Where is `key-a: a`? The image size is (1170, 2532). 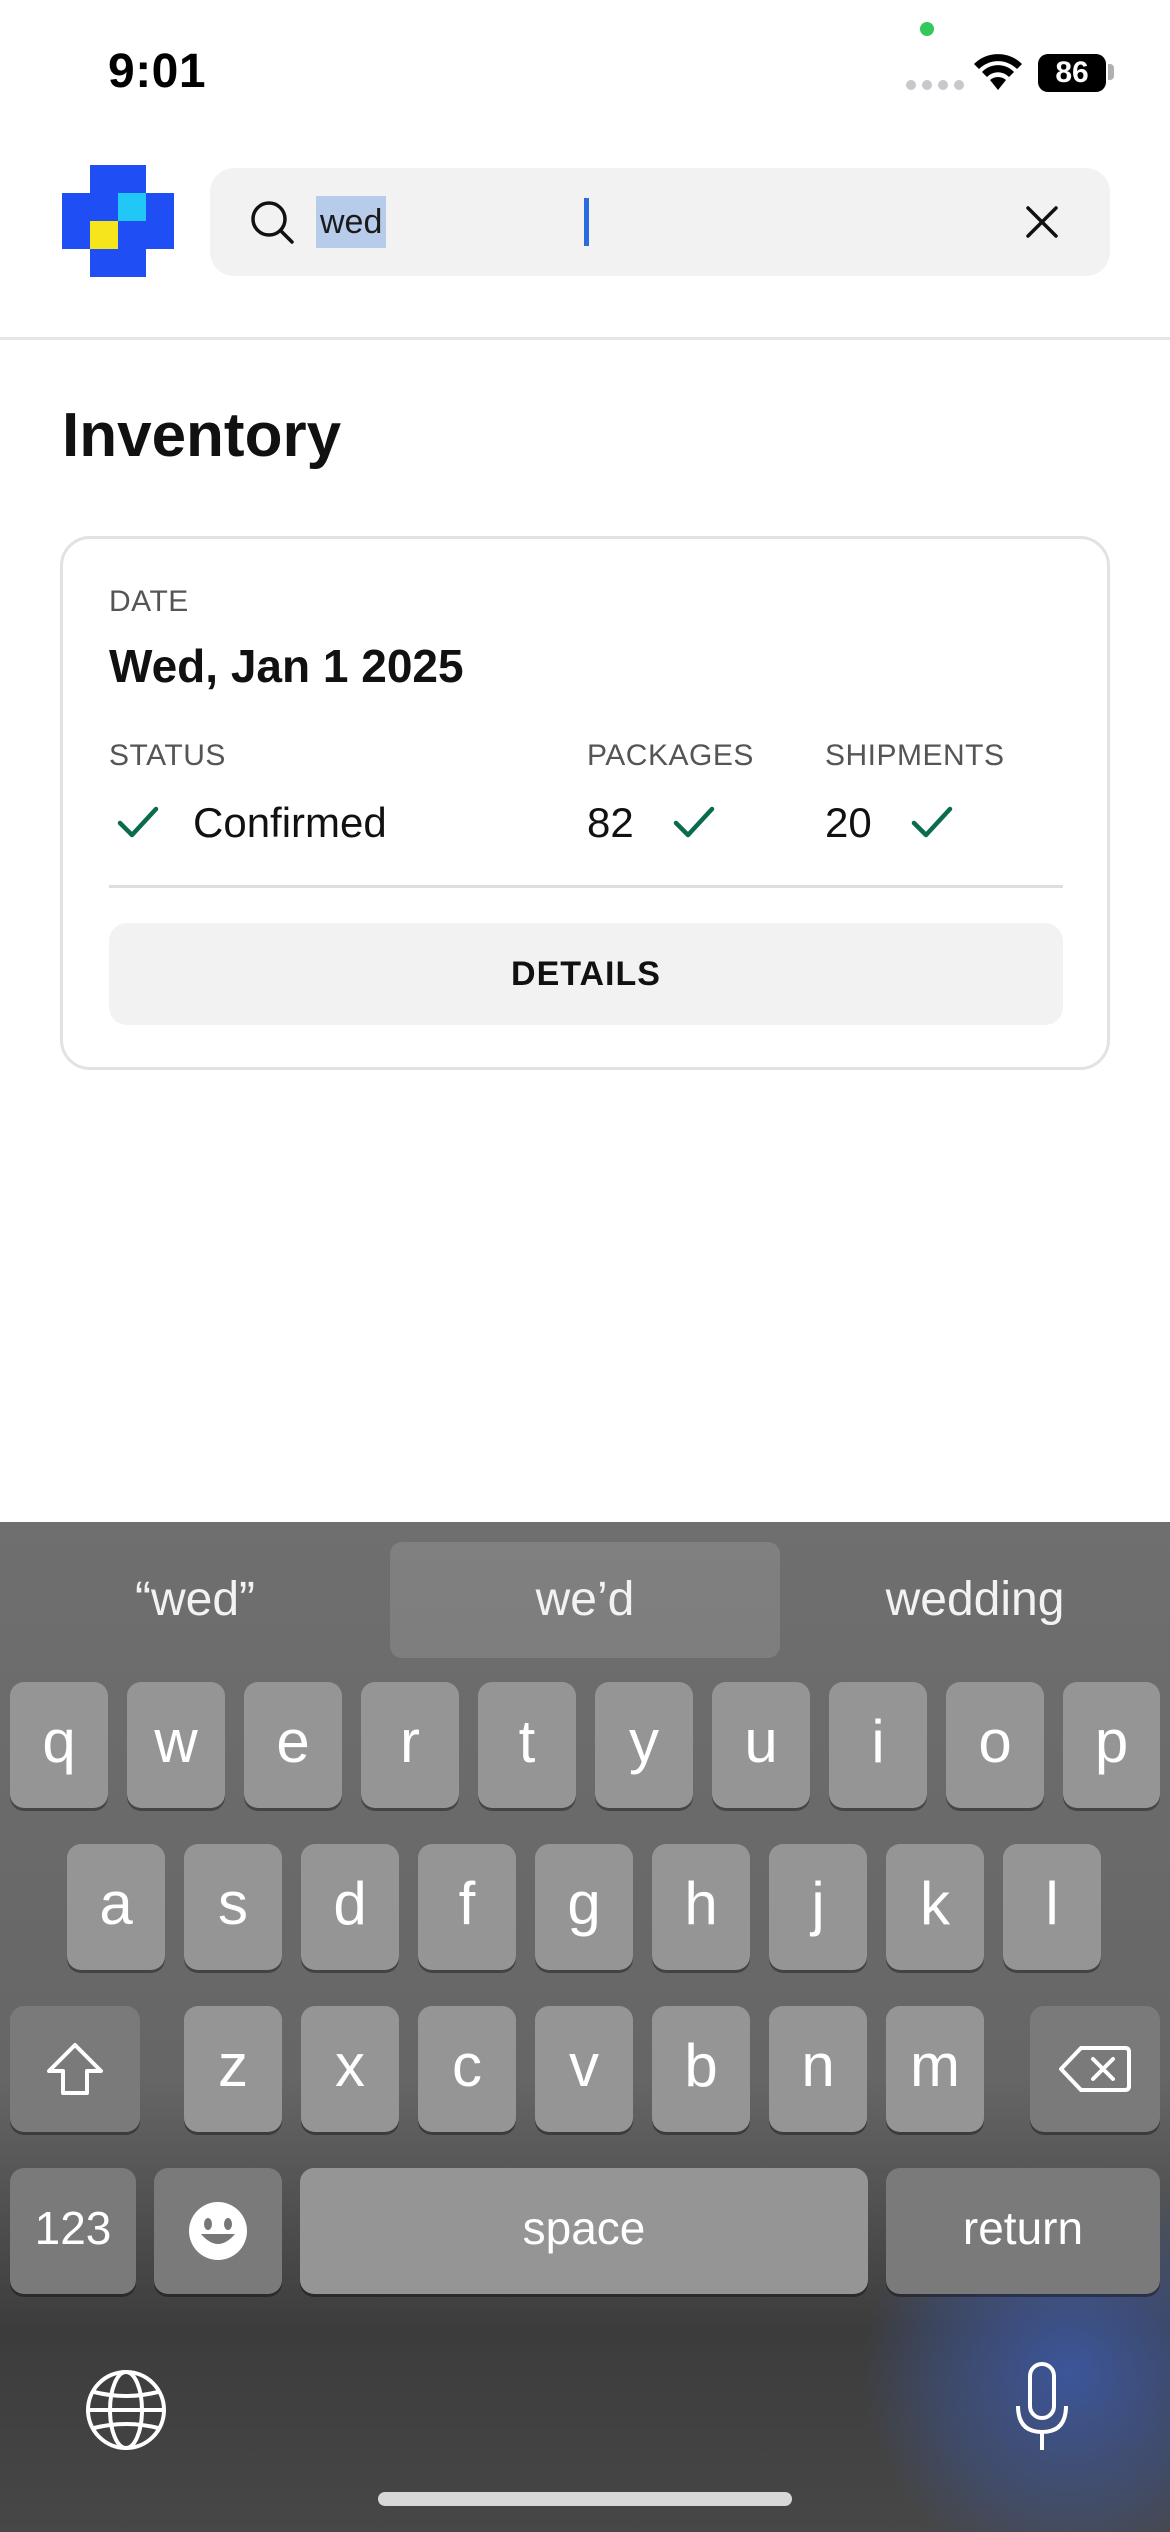 key-a: a is located at coordinates (116, 1907).